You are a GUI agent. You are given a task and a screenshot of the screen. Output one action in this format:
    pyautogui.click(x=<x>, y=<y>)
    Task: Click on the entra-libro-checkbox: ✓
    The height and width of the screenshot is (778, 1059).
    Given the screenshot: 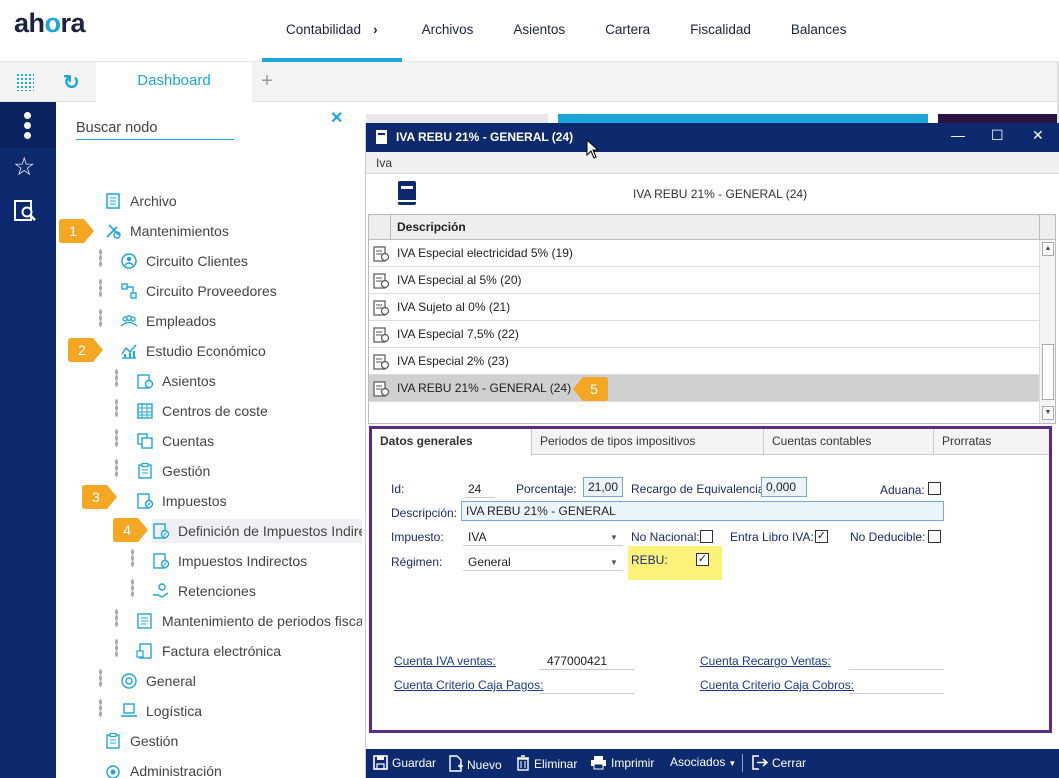 What is the action you would take?
    pyautogui.click(x=821, y=536)
    